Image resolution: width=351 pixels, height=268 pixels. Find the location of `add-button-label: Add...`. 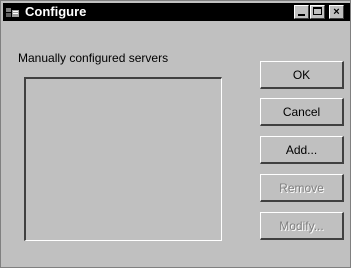

add-button-label: Add... is located at coordinates (301, 149).